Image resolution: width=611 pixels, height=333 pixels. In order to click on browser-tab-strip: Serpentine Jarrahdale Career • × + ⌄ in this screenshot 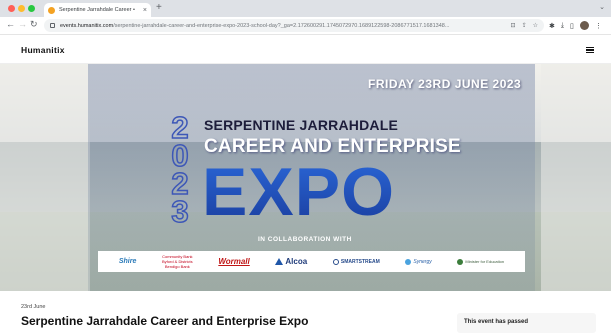, I will do `click(305, 8)`.